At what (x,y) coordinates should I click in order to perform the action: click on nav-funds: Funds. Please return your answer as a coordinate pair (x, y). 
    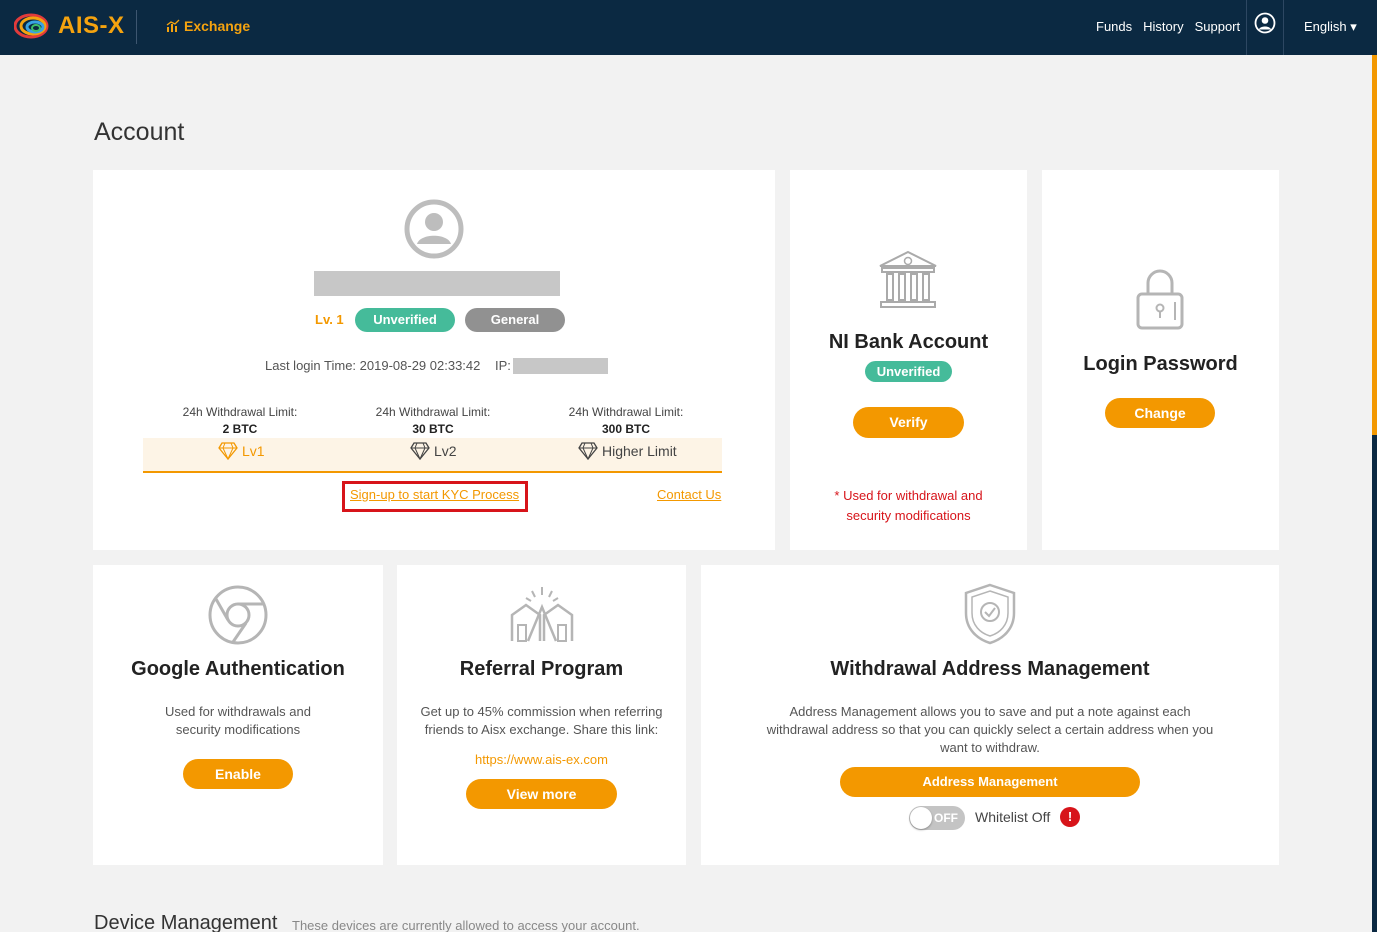
    Looking at the image, I should click on (1114, 26).